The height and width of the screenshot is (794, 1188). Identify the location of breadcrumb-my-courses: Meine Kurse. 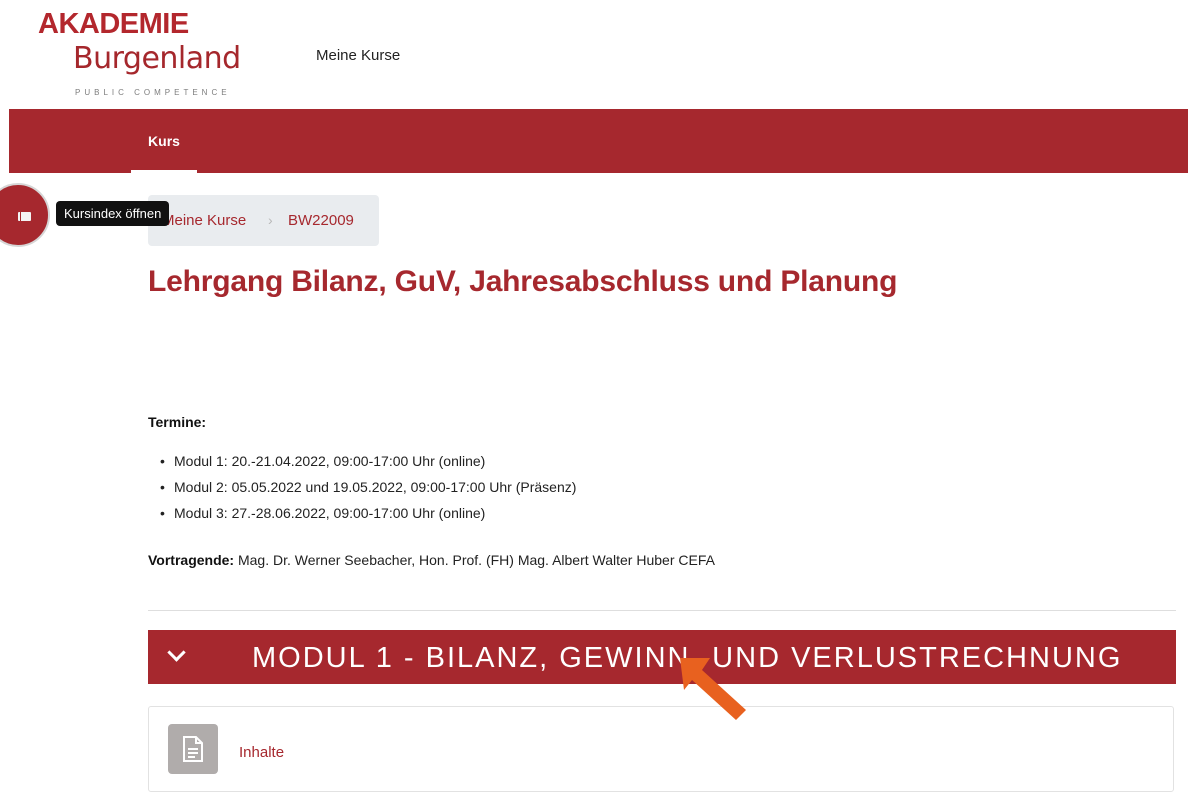
(204, 220).